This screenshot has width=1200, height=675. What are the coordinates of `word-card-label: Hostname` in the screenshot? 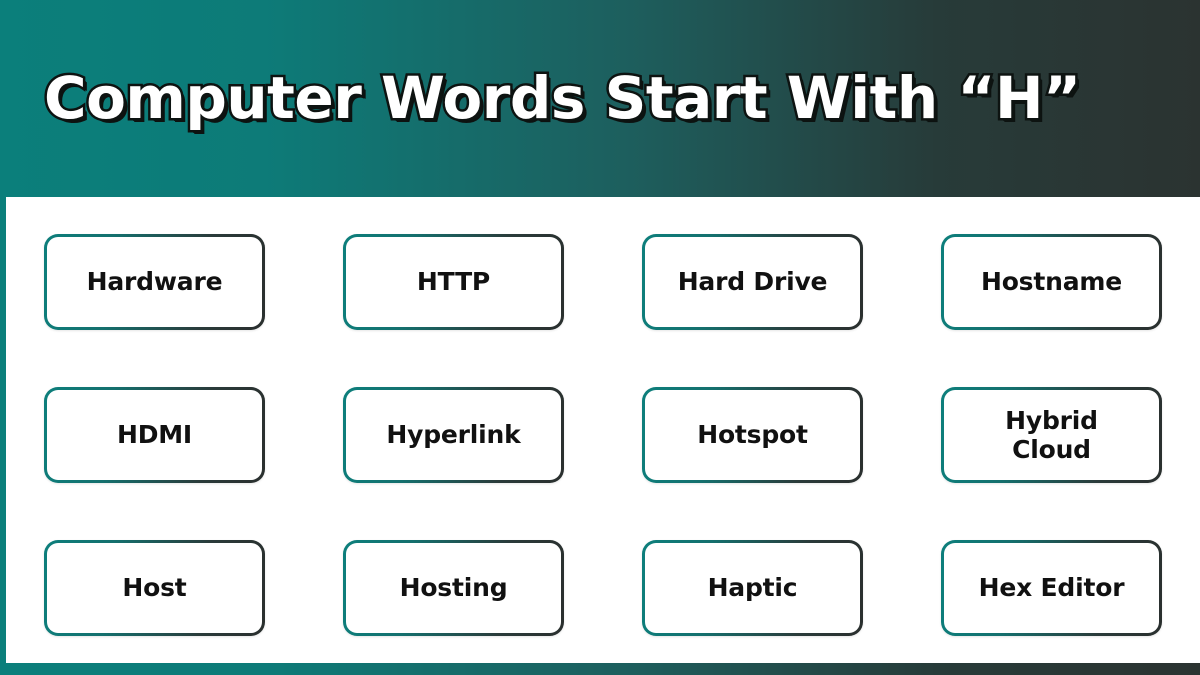 It's located at (1051, 282).